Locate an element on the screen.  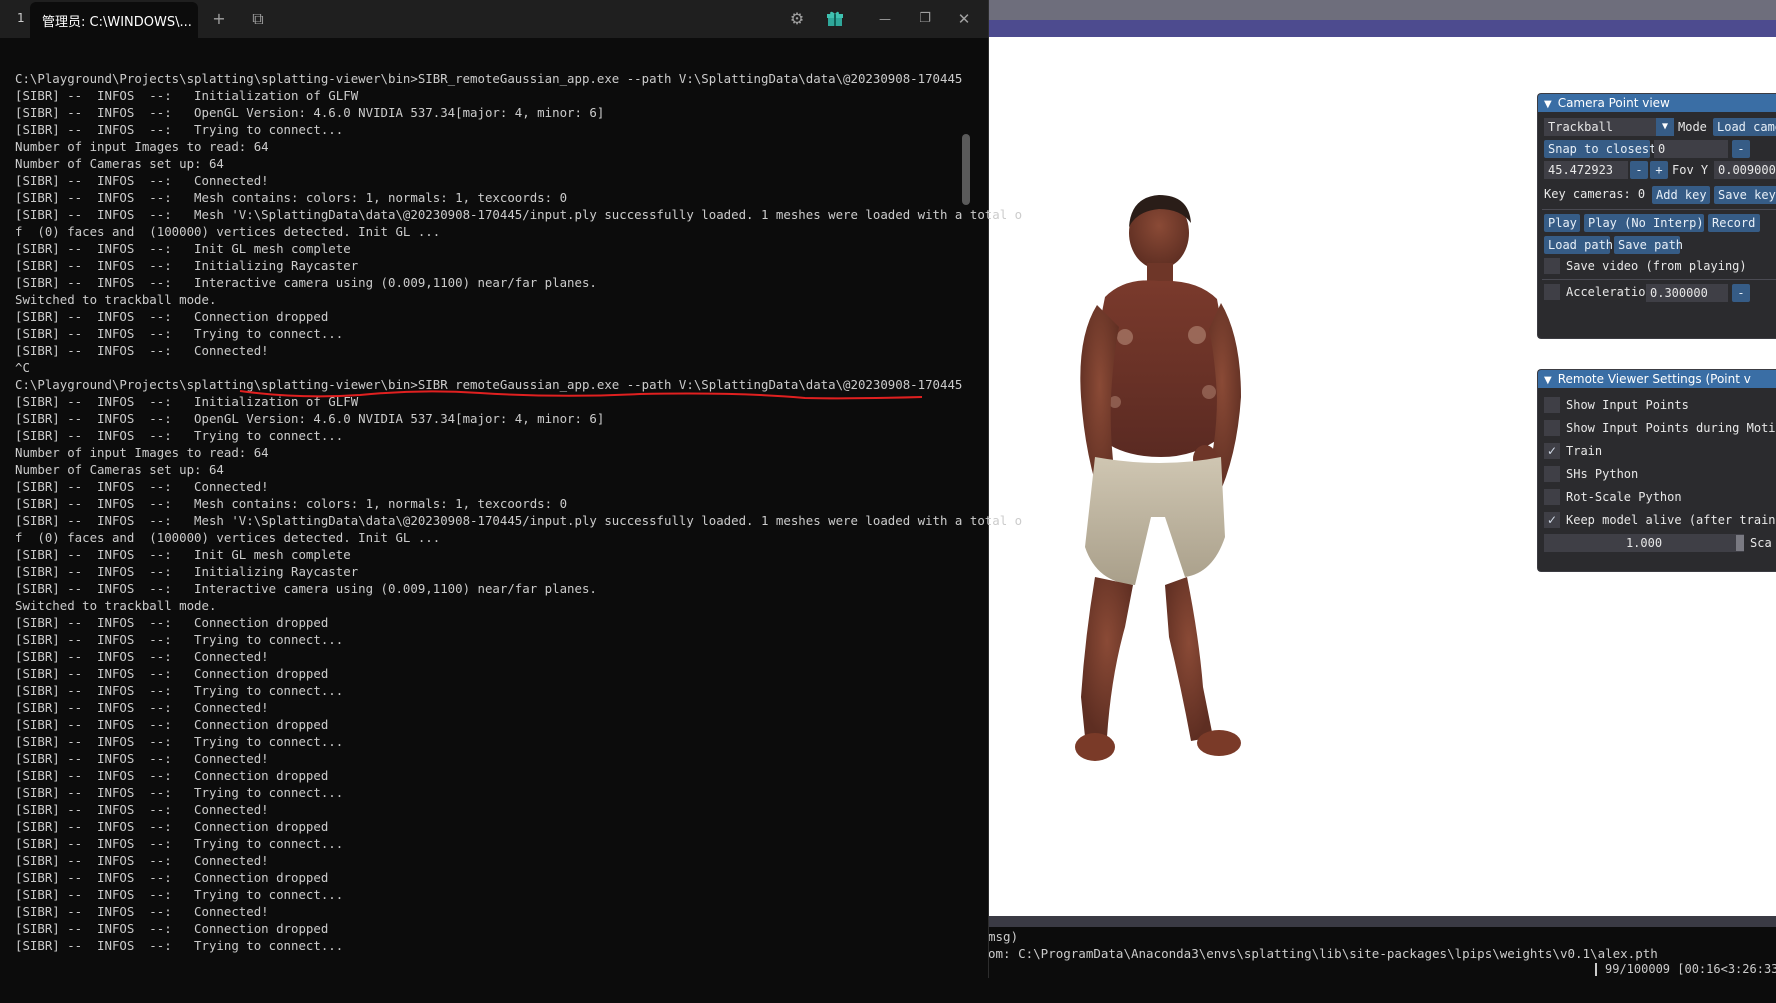
play-no-interp-button: Play (No Interp) is located at coordinates (1644, 223).